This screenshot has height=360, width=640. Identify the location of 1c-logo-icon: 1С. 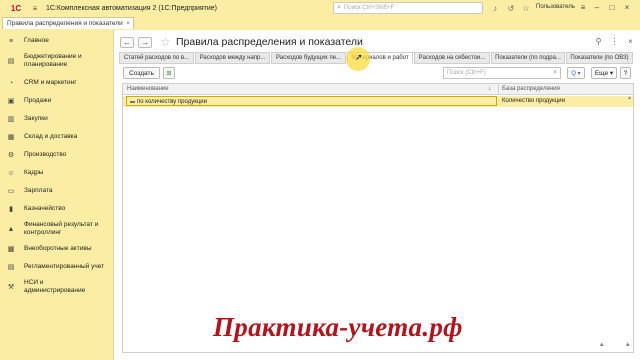
(16, 8).